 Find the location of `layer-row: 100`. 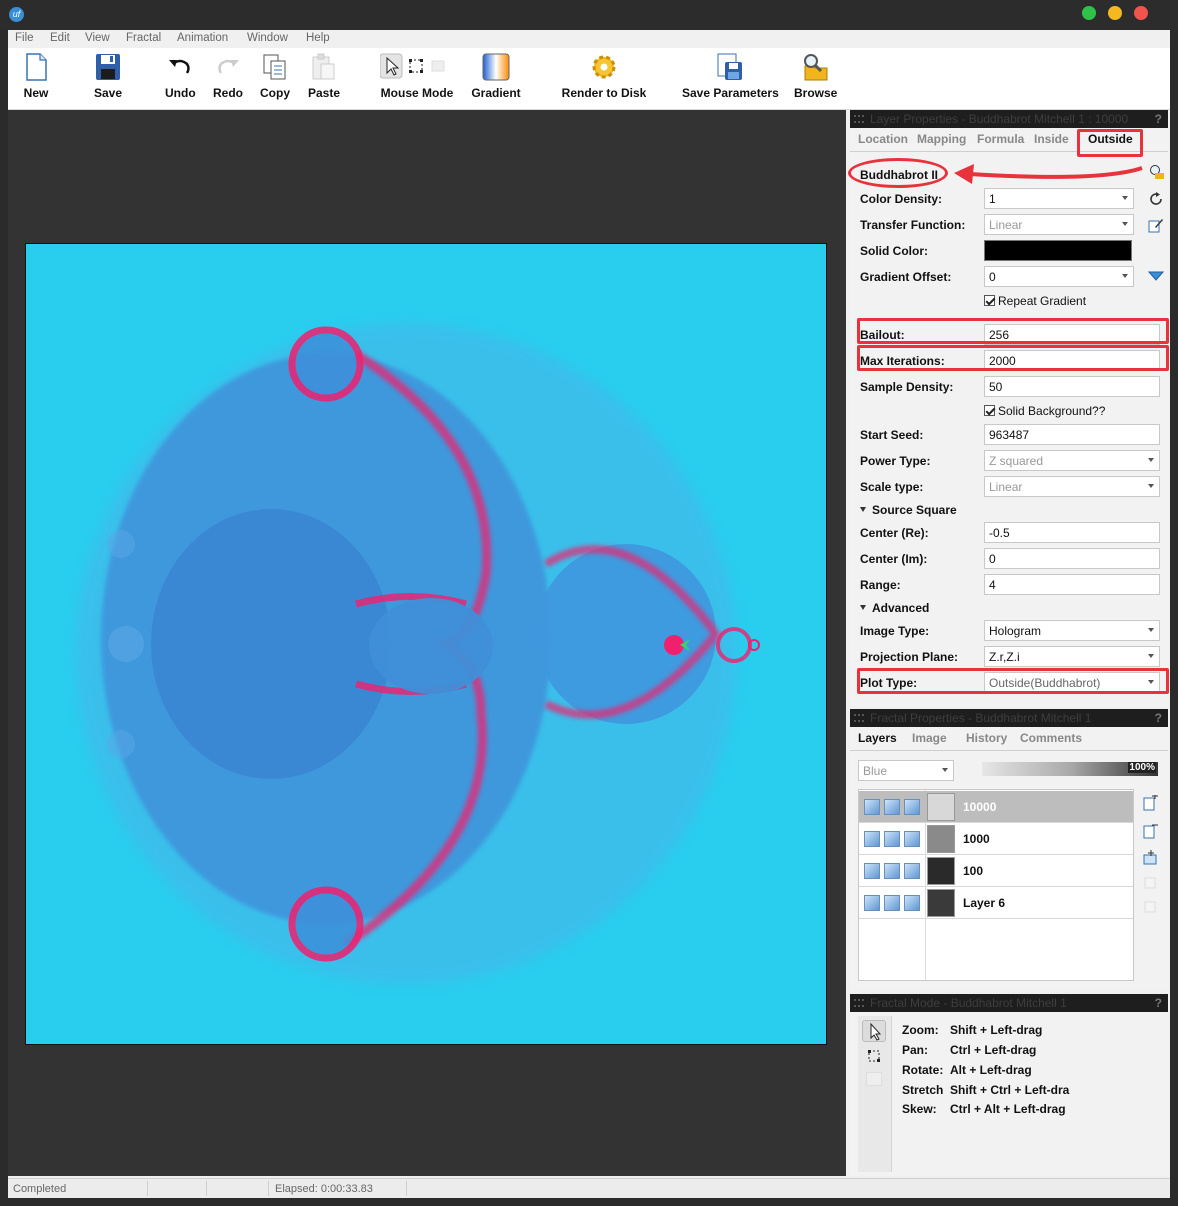

layer-row: 100 is located at coordinates (996, 871).